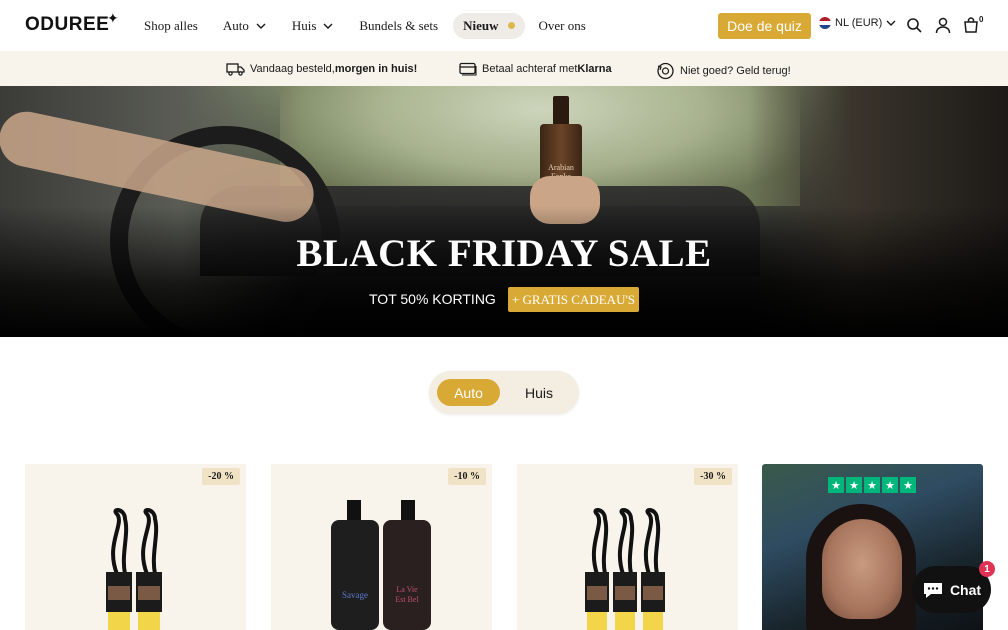  What do you see at coordinates (398, 26) in the screenshot?
I see `nav-bundels: Bundels & sets` at bounding box center [398, 26].